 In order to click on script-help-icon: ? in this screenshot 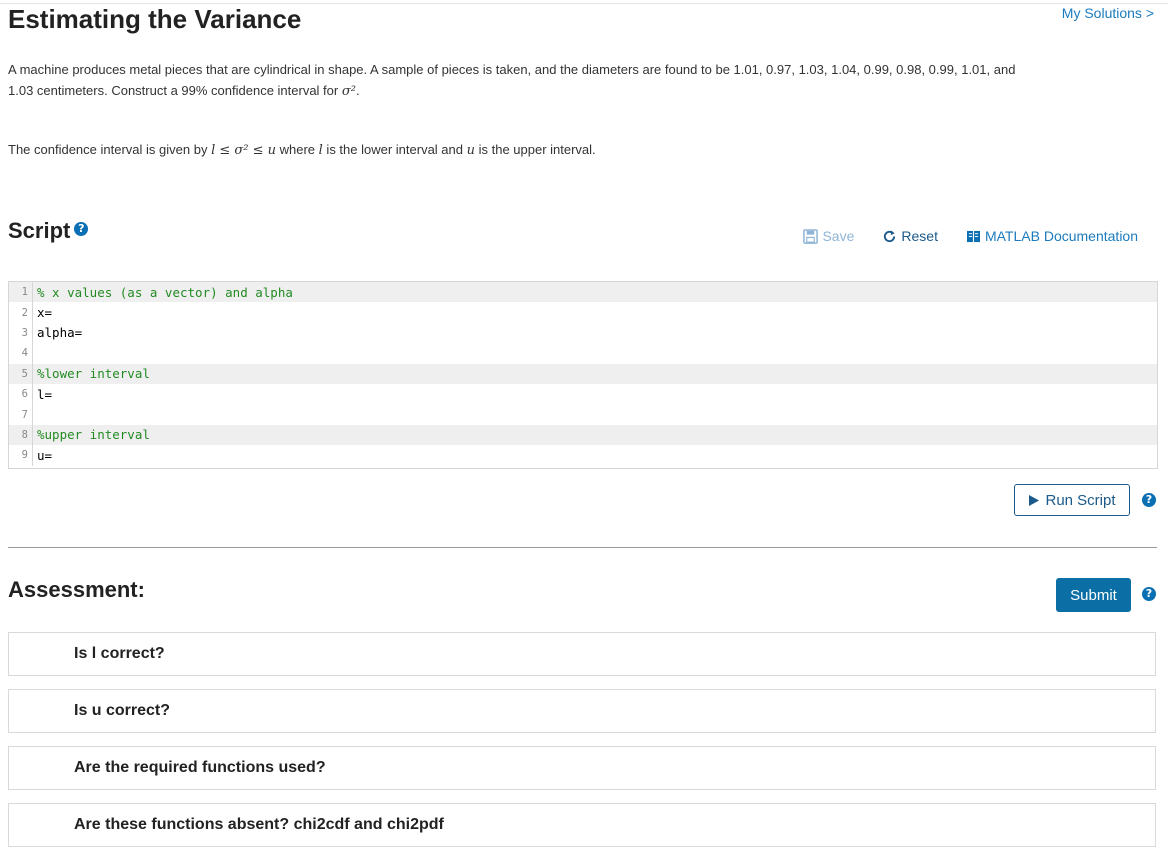, I will do `click(81, 229)`.